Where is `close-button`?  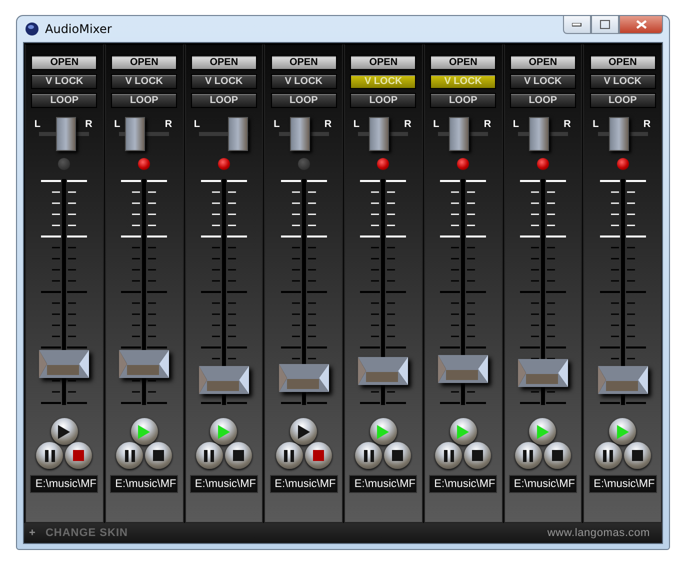 close-button is located at coordinates (641, 25).